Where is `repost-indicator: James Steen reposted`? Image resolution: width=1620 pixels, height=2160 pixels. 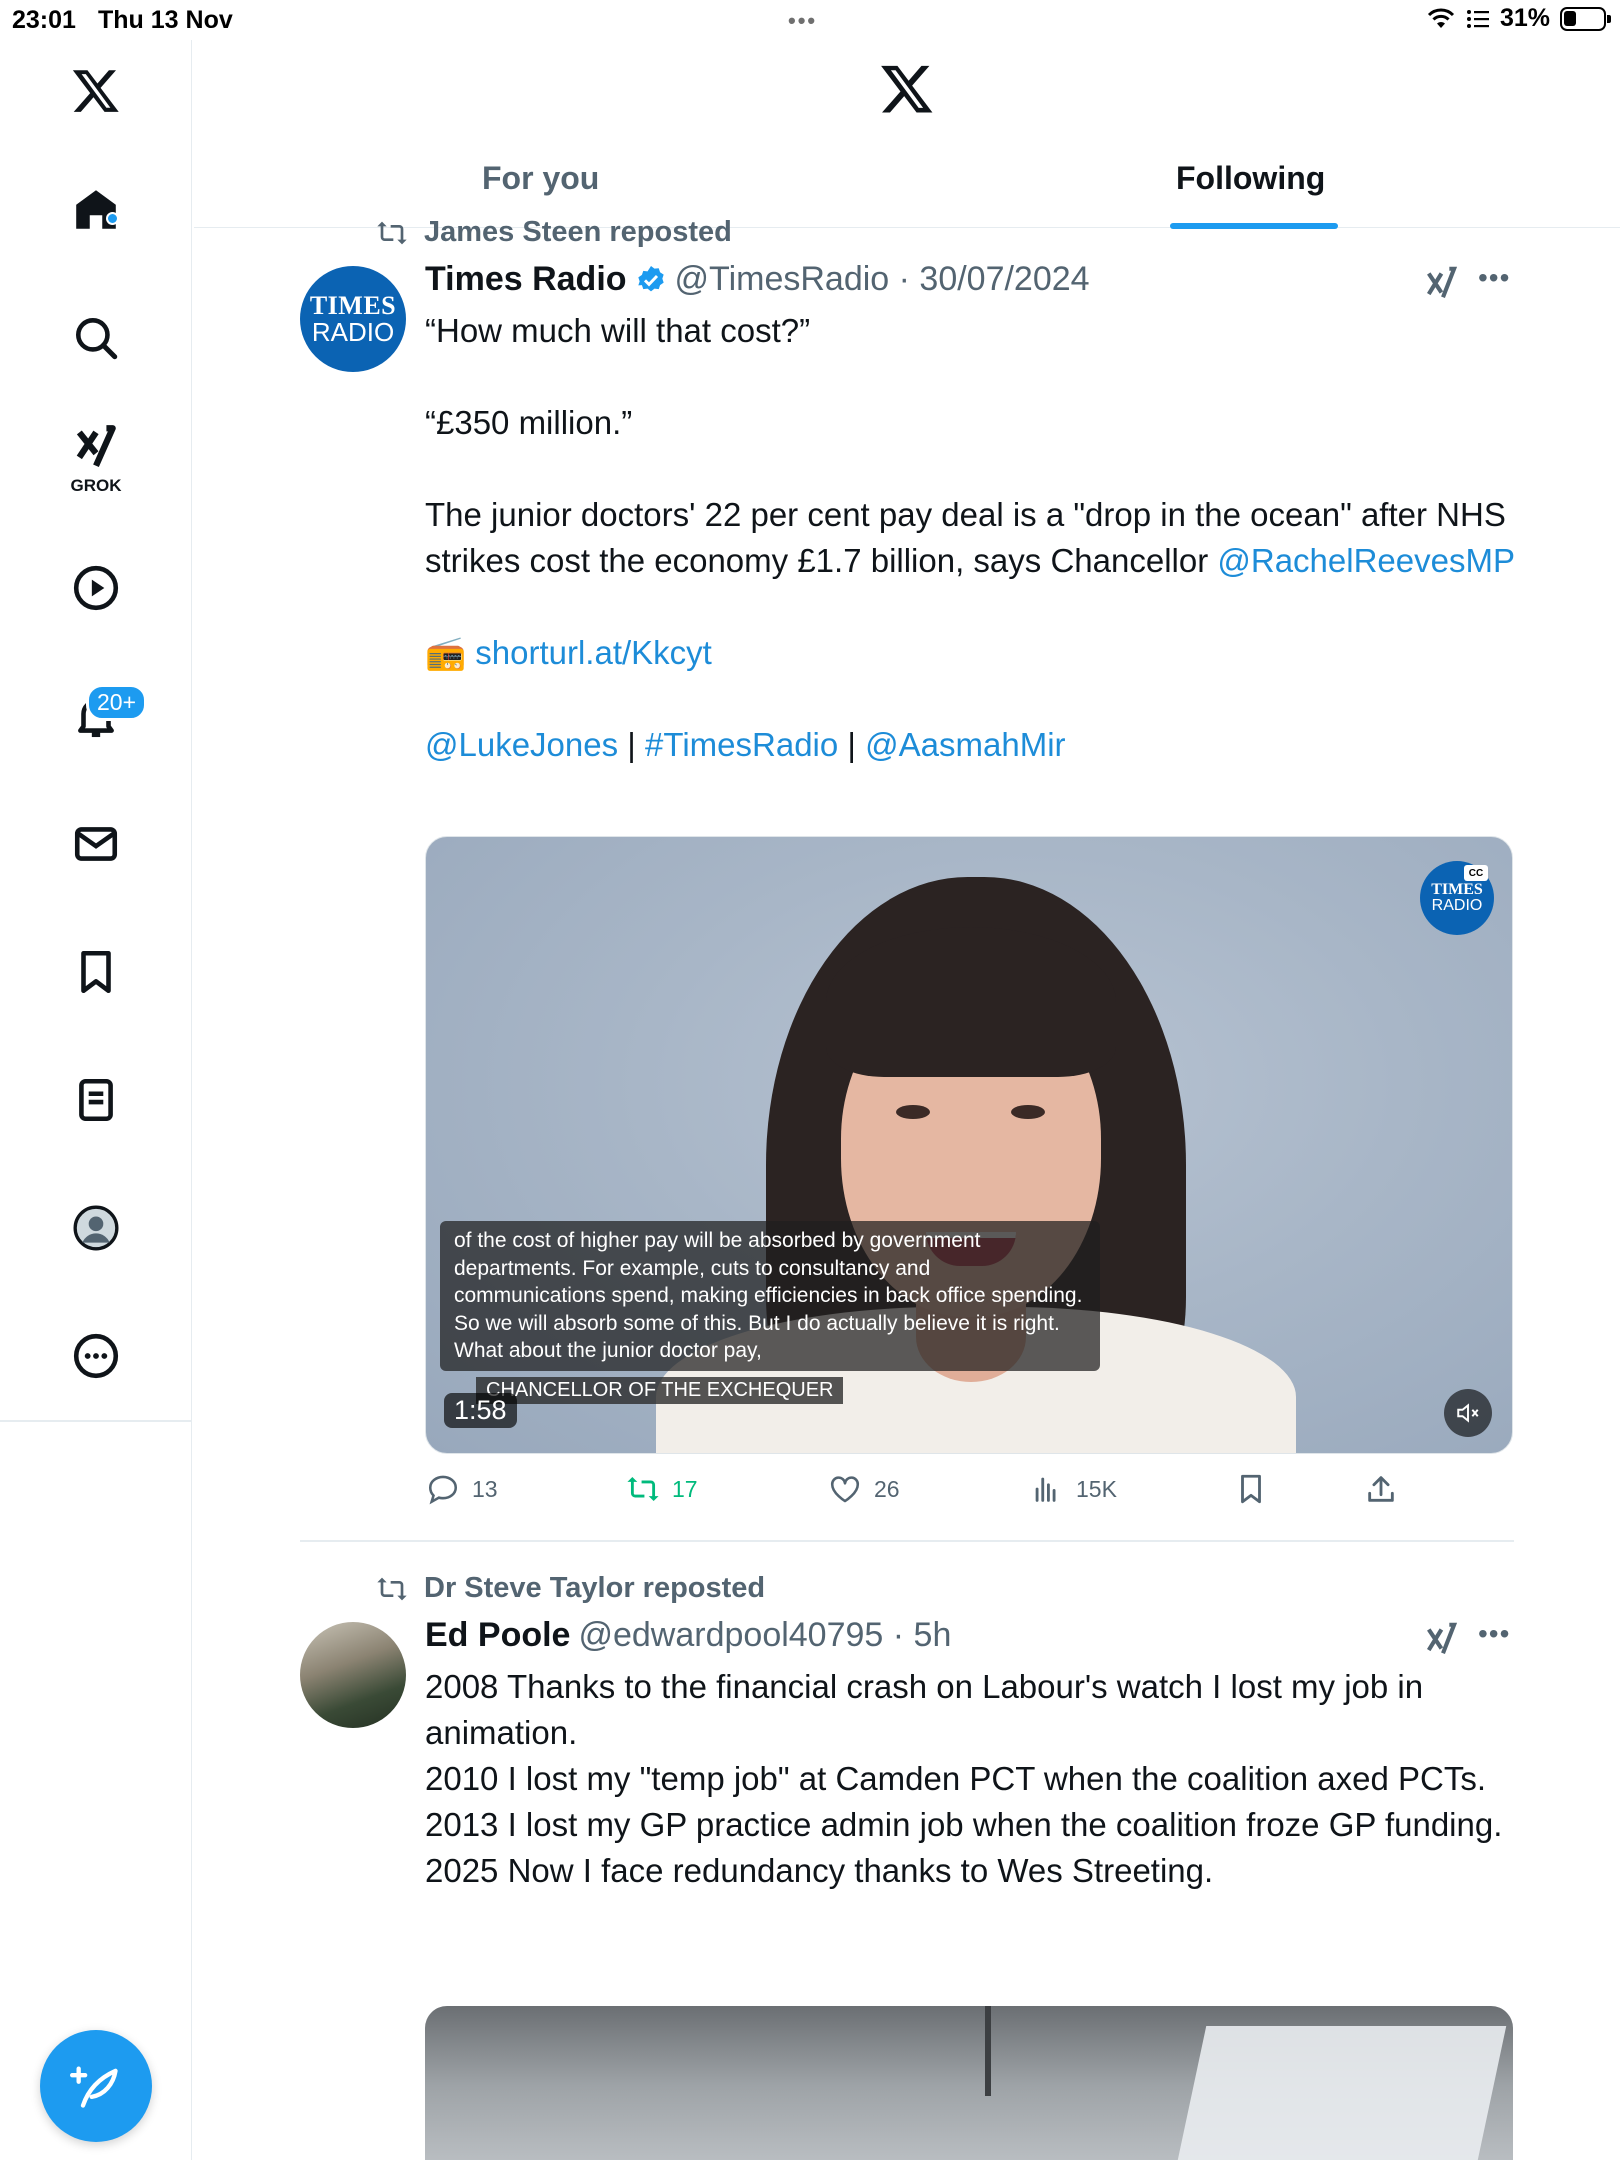
repost-indicator: James Steen reposted is located at coordinates (554, 232).